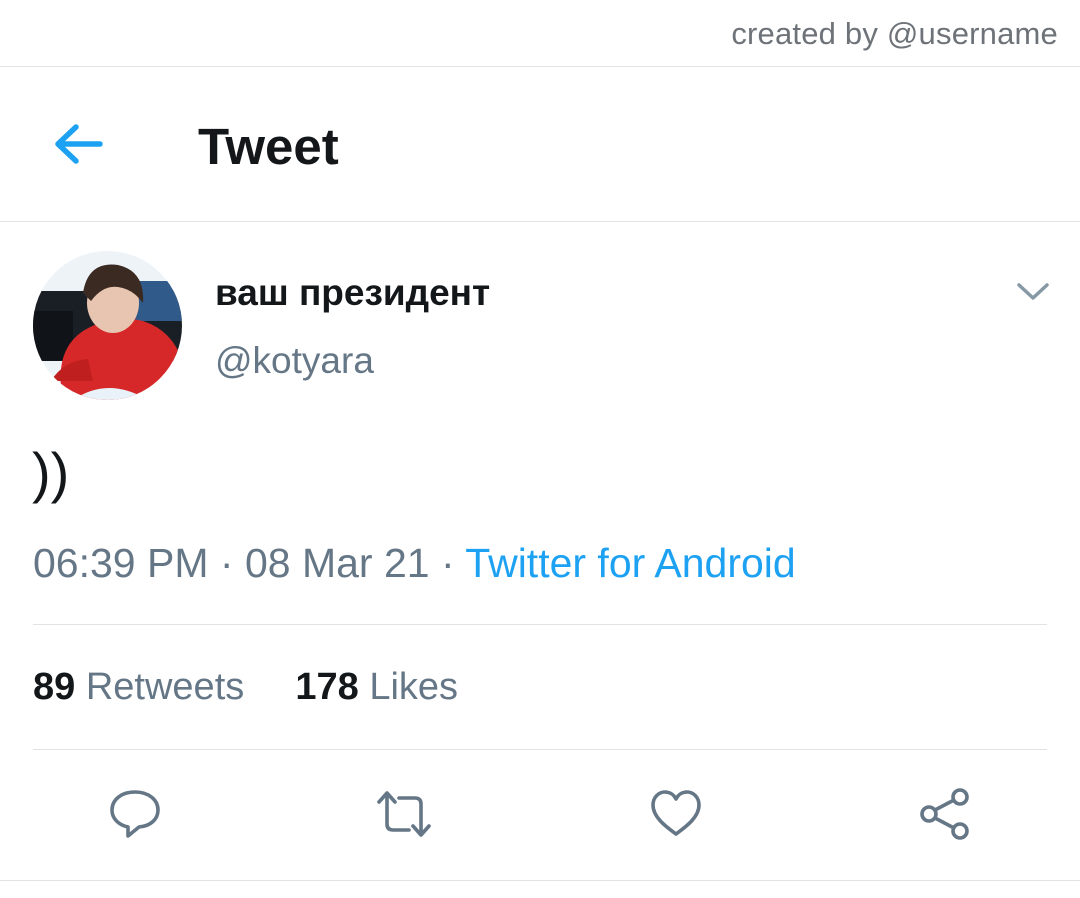 The width and height of the screenshot is (1080, 898). I want to click on comment-icon, so click(135, 814).